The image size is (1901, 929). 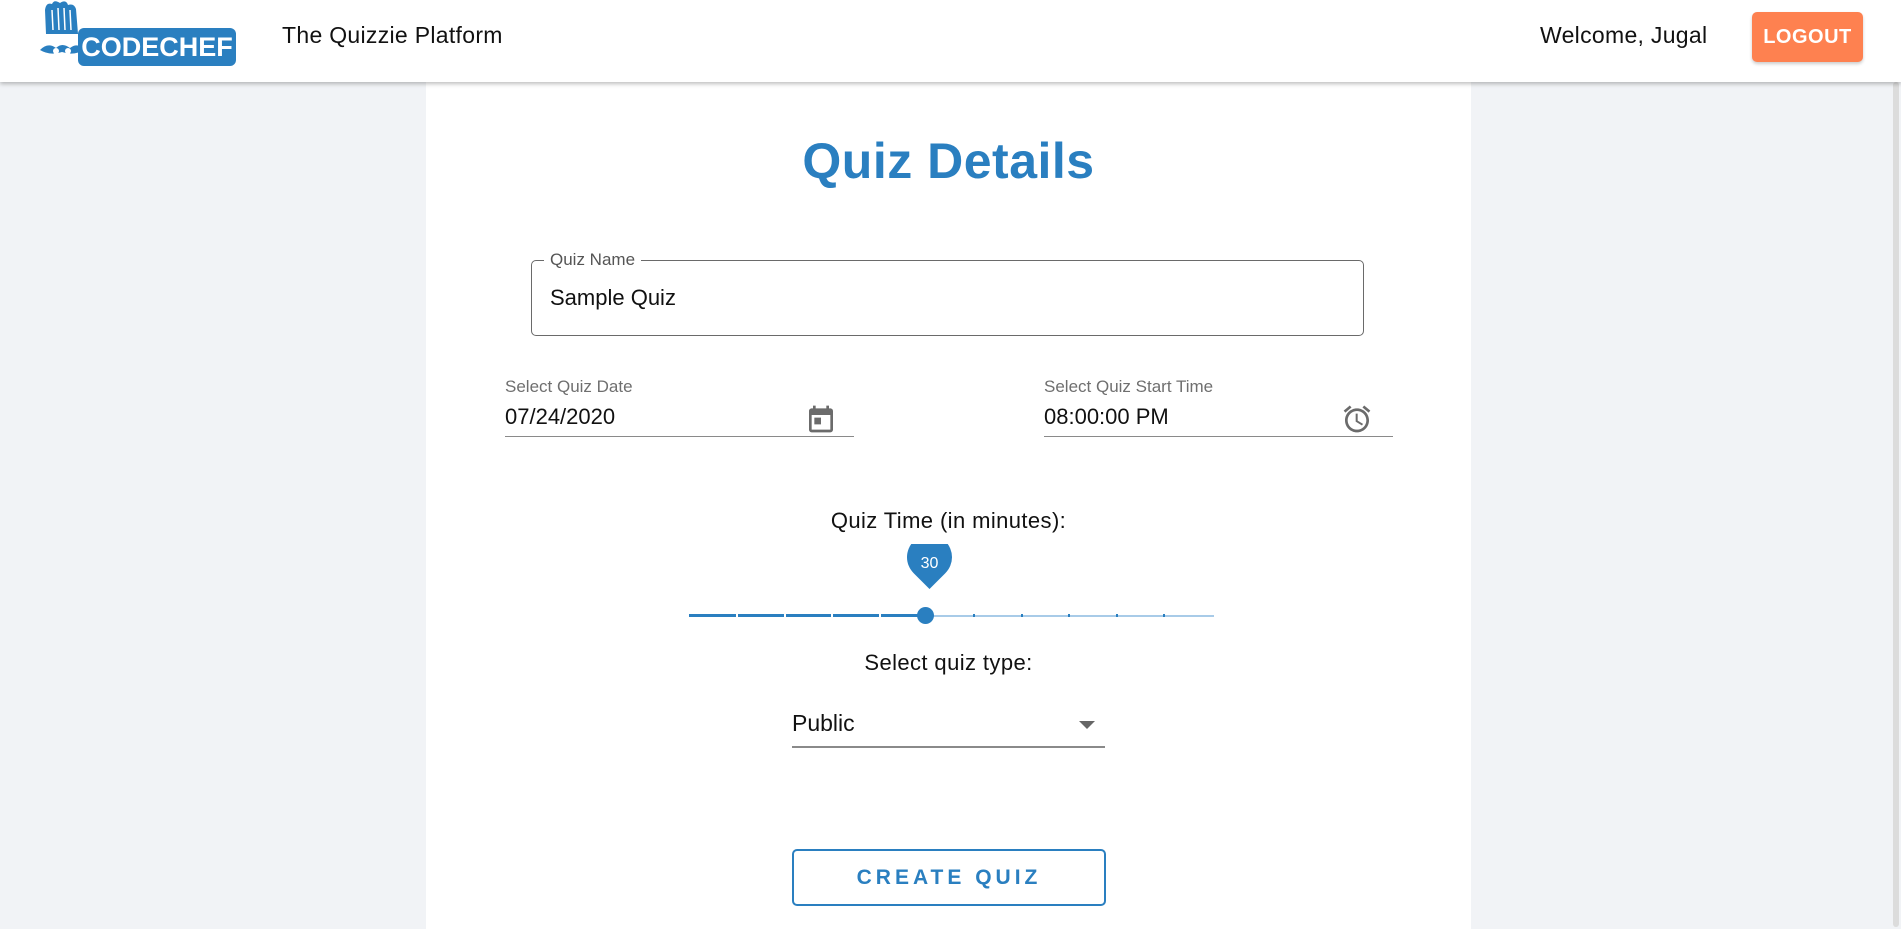 What do you see at coordinates (948, 736) in the screenshot?
I see `quiz-type-select: Public` at bounding box center [948, 736].